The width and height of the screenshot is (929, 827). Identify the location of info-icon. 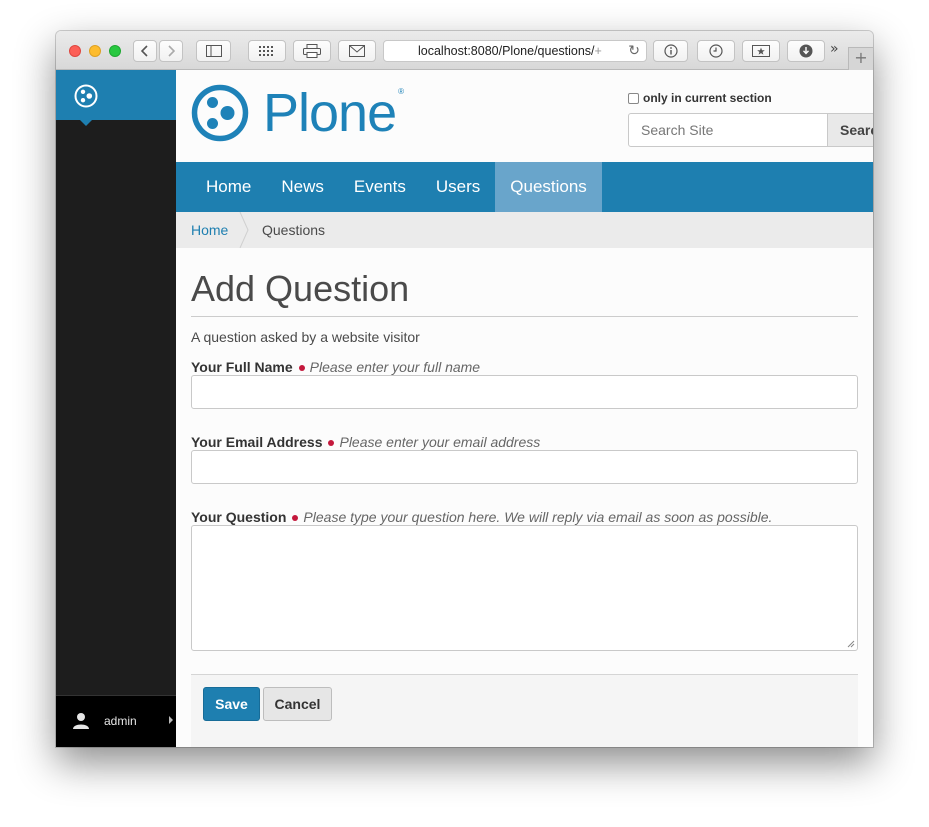
(670, 51).